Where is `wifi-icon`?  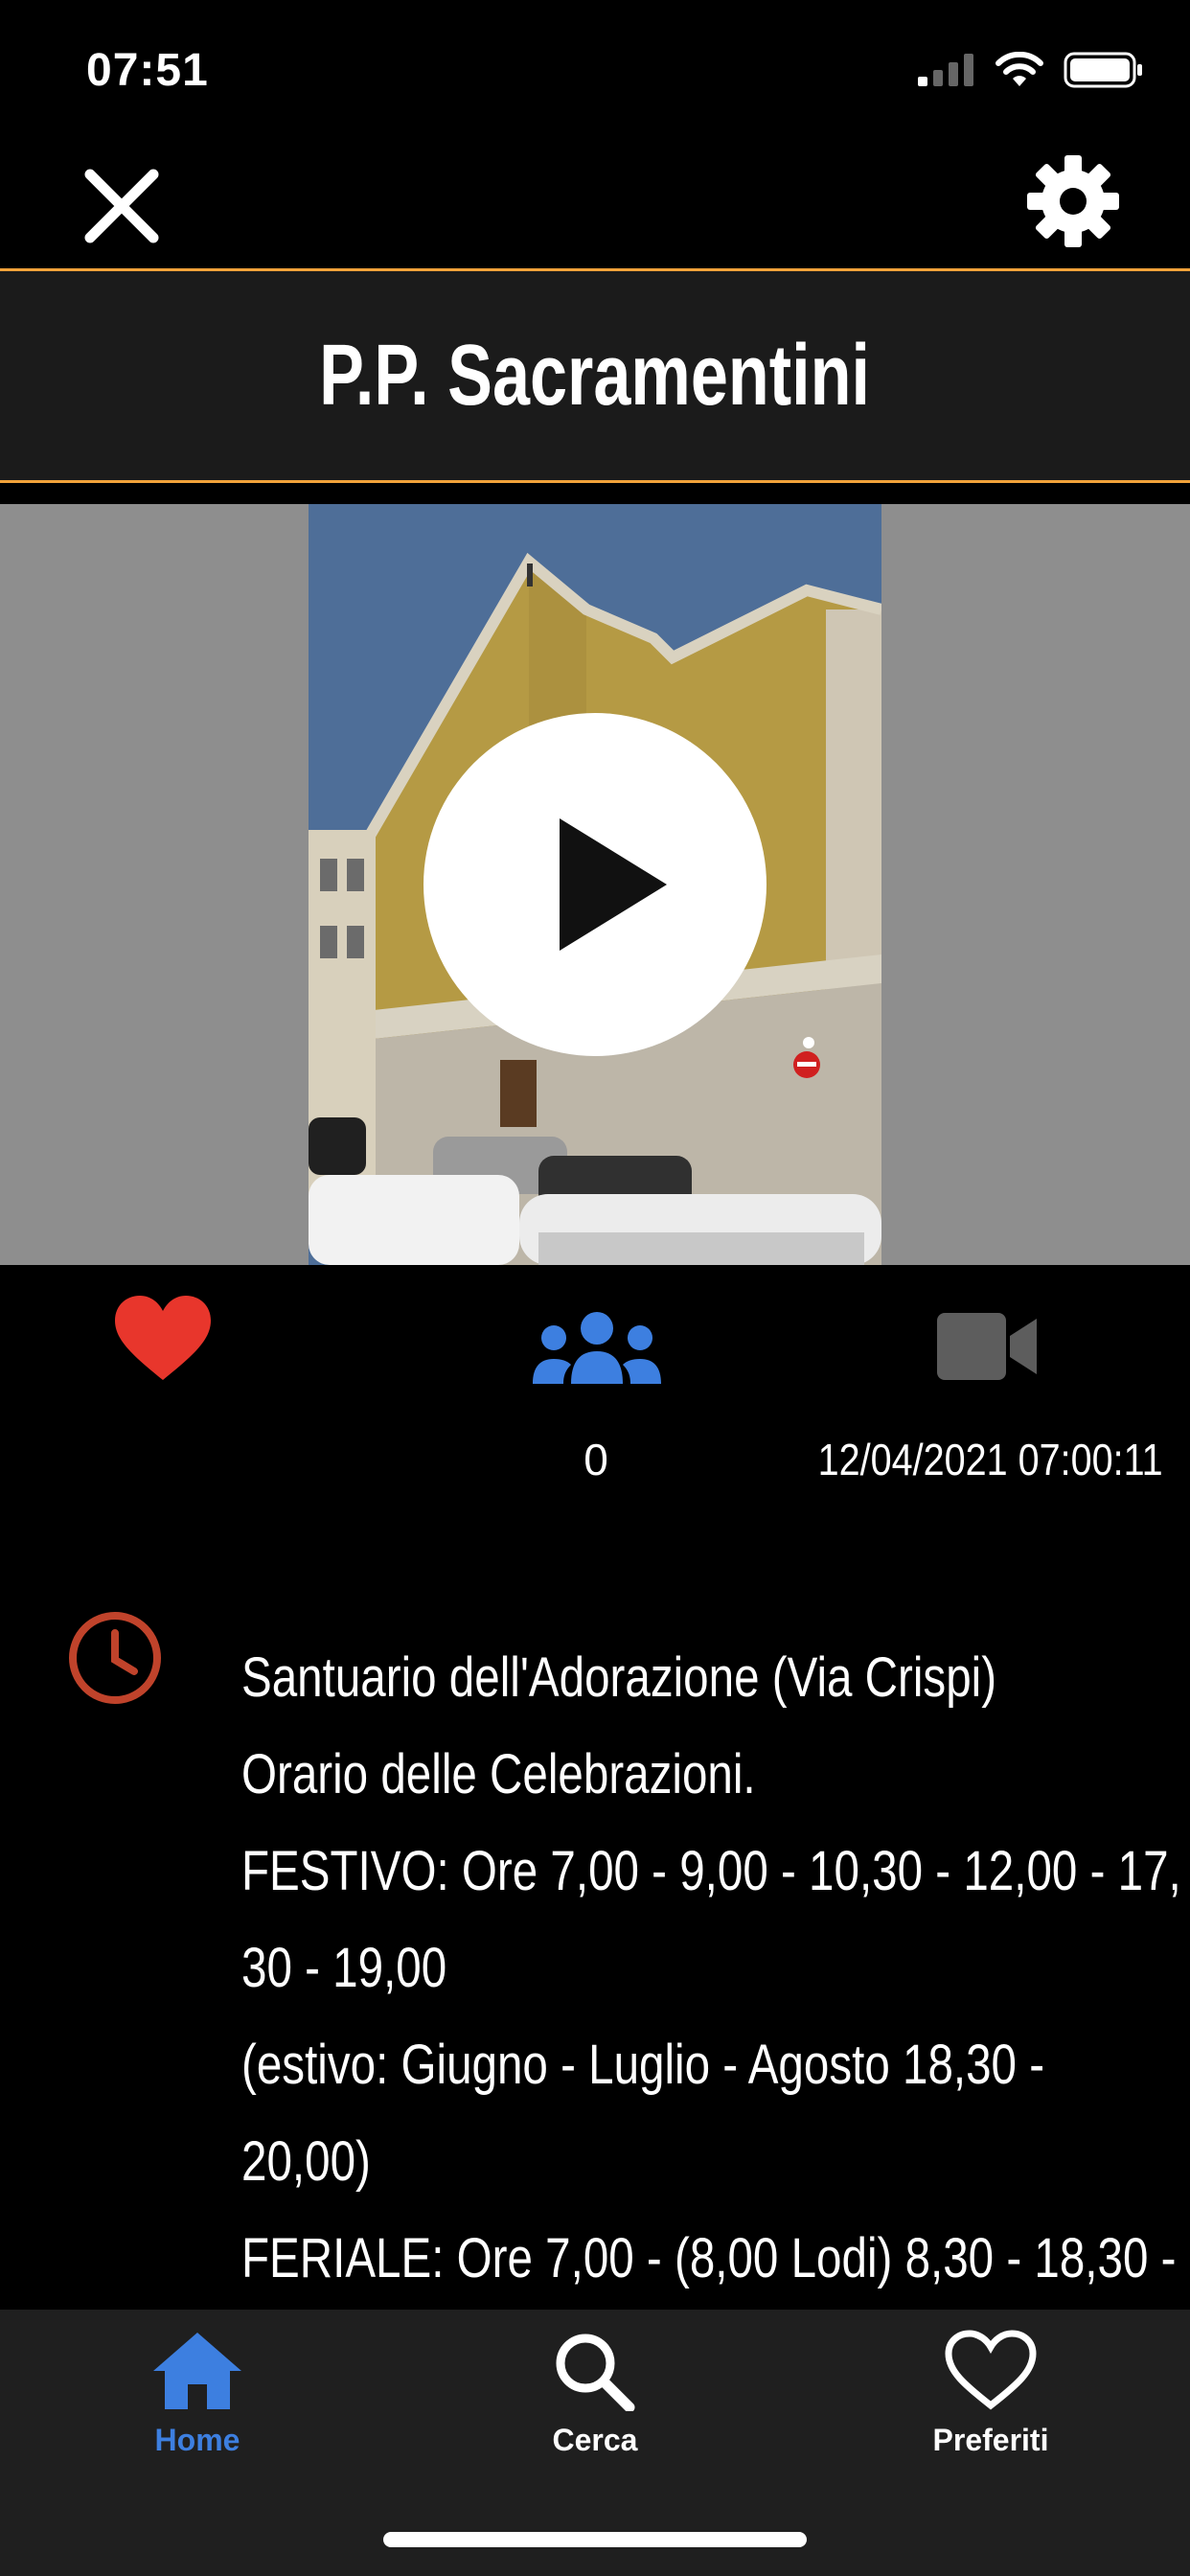
wifi-icon is located at coordinates (1019, 69).